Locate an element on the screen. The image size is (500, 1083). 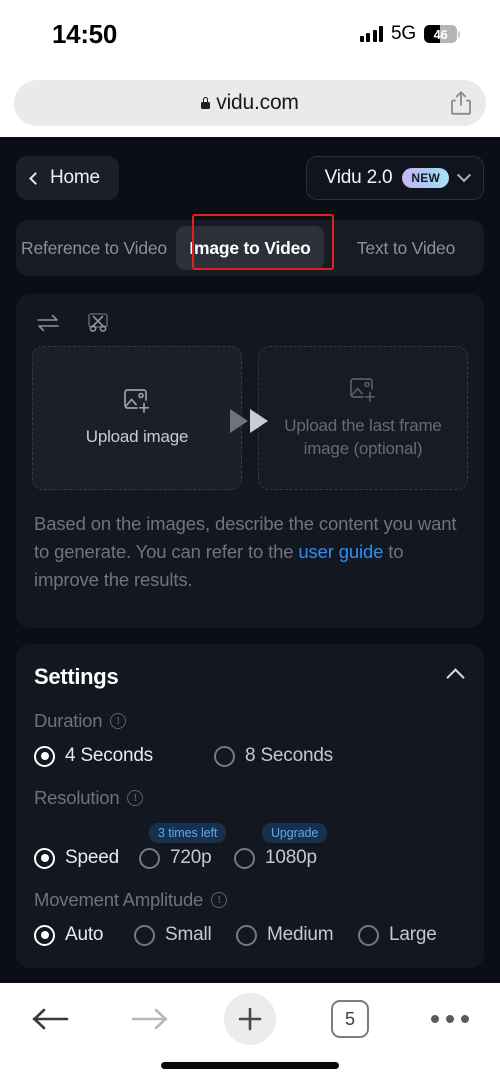
model-name-label: Vidu 2.0 is located at coordinates (358, 177).